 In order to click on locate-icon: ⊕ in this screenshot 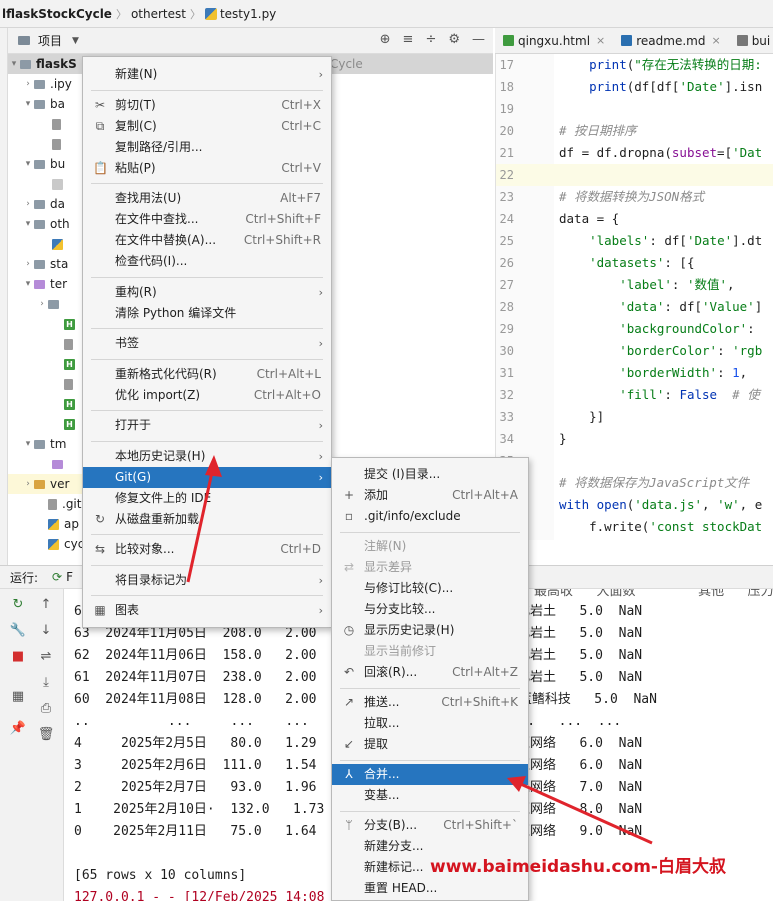, I will do `click(385, 39)`.